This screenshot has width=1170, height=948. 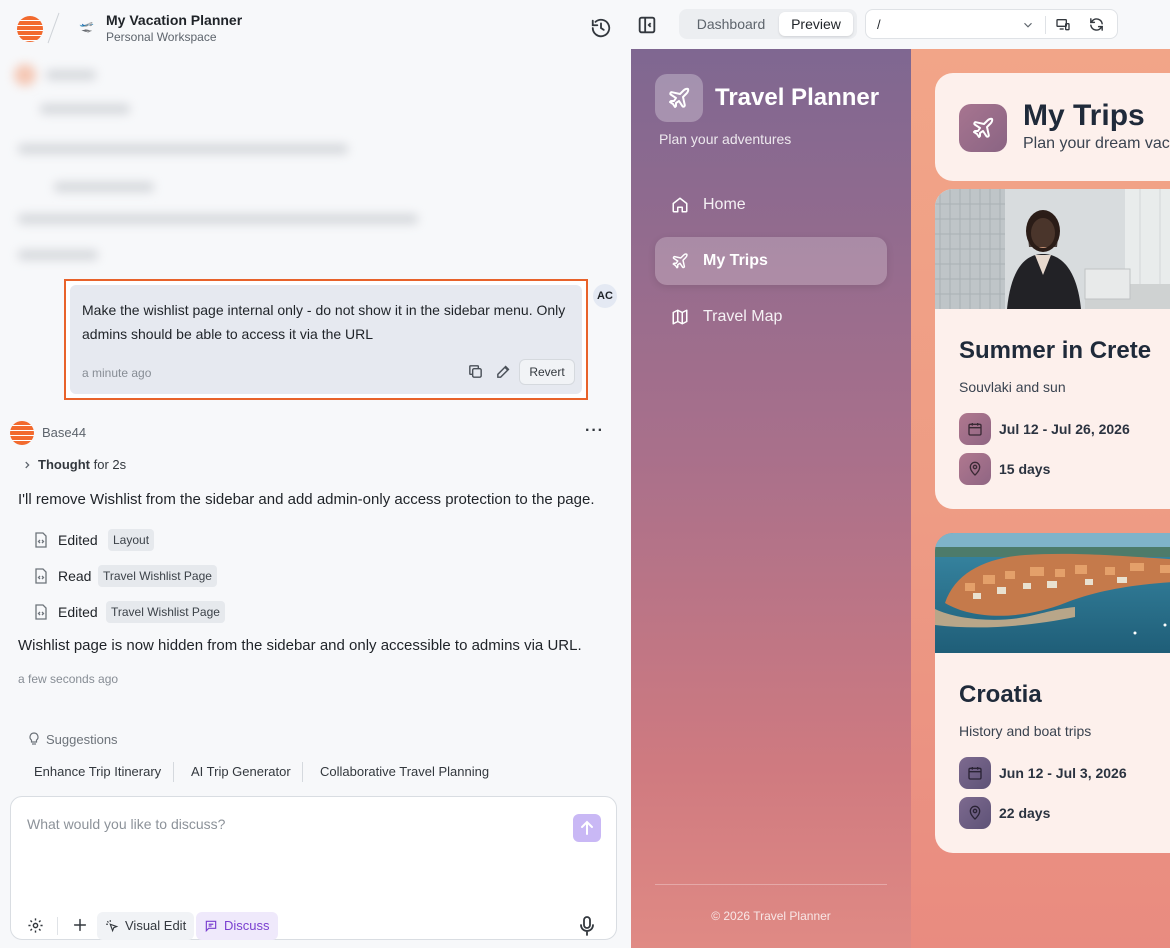 I want to click on visual-edit-button: Visual Edit, so click(x=146, y=926).